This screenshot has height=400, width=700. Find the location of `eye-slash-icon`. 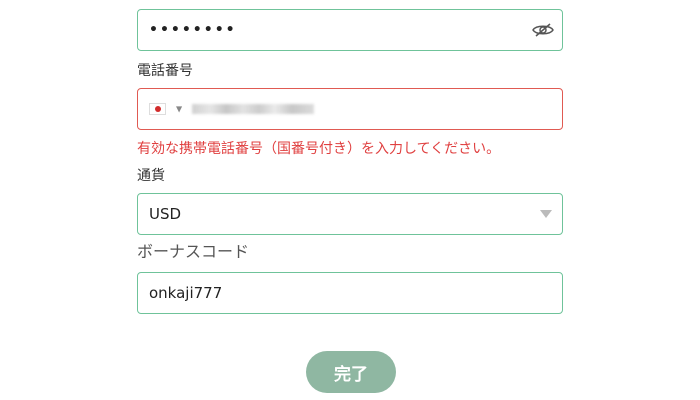

eye-slash-icon is located at coordinates (543, 30).